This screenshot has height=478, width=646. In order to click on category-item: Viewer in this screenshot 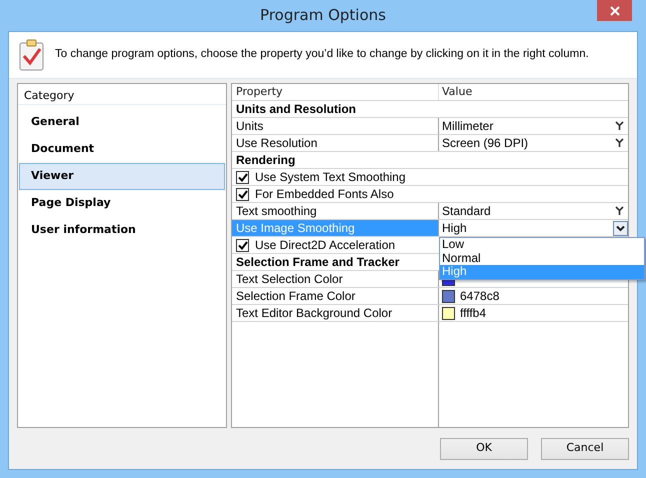, I will do `click(122, 176)`.